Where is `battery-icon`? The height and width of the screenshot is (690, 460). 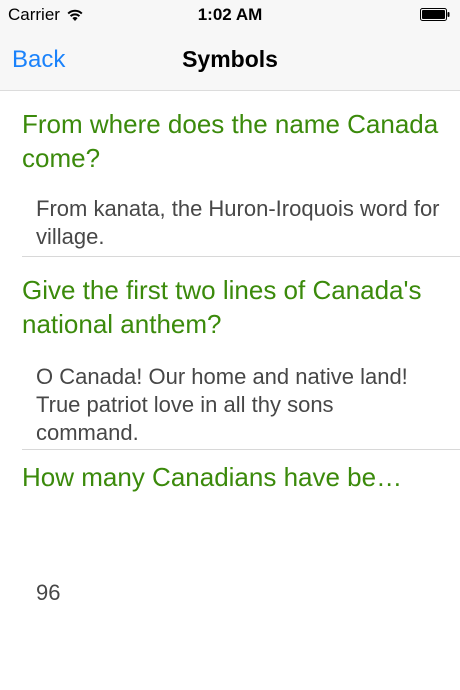 battery-icon is located at coordinates (435, 14).